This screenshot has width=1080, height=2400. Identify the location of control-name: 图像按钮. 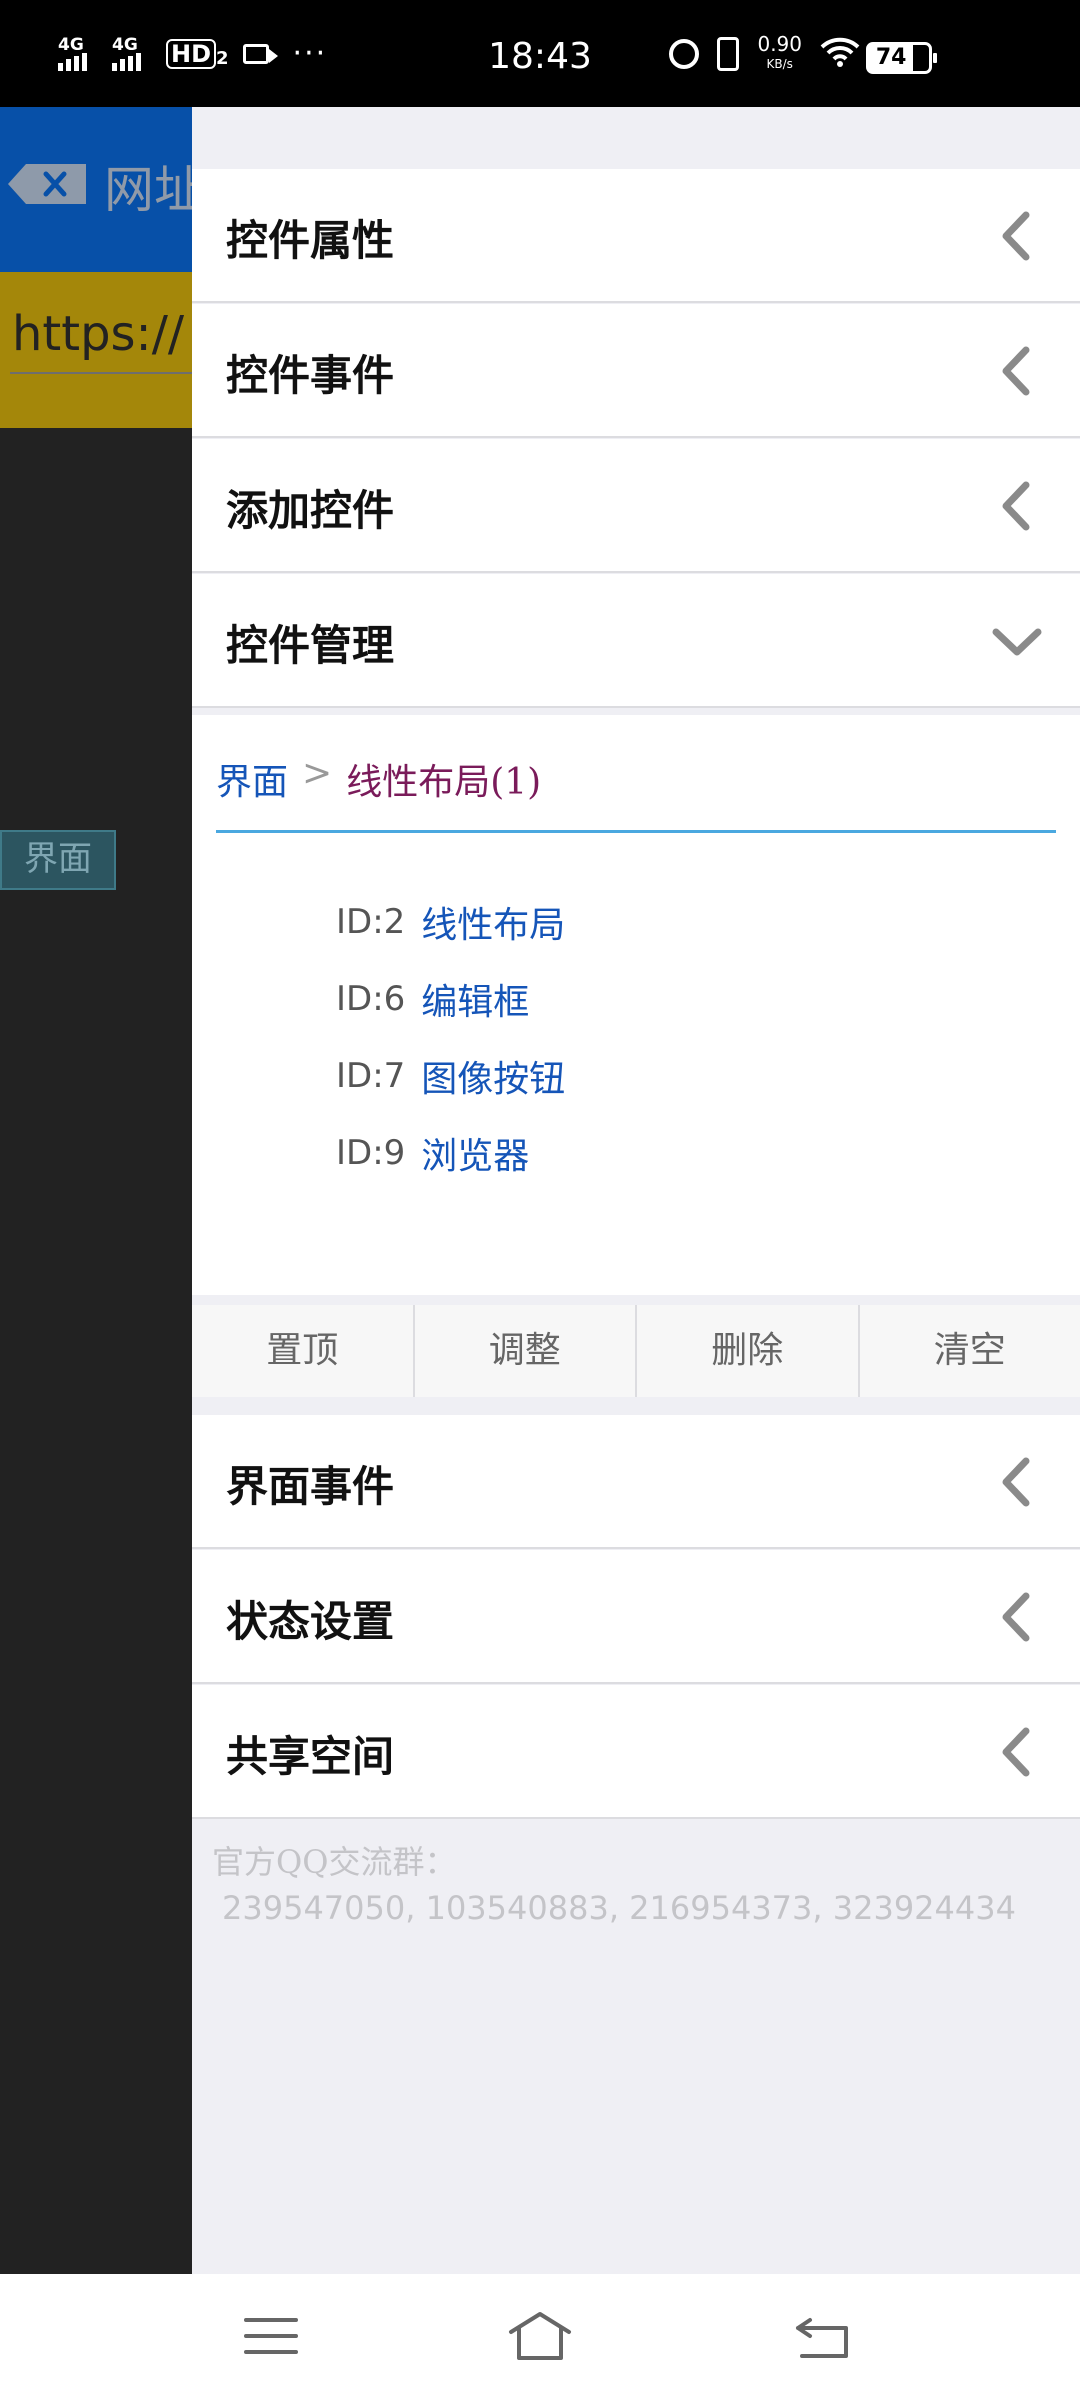
(493, 1076).